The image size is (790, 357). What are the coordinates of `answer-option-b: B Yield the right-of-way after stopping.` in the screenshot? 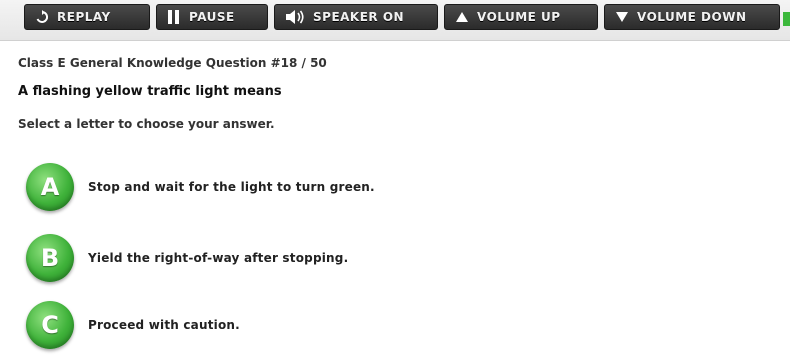 It's located at (187, 258).